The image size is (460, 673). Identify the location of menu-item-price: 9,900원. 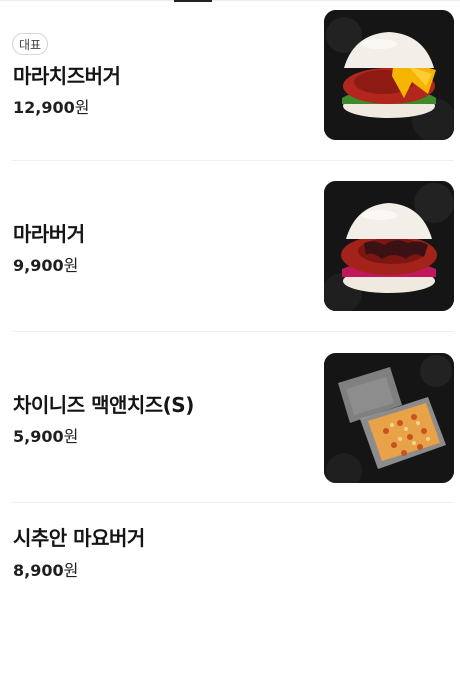
(45, 264).